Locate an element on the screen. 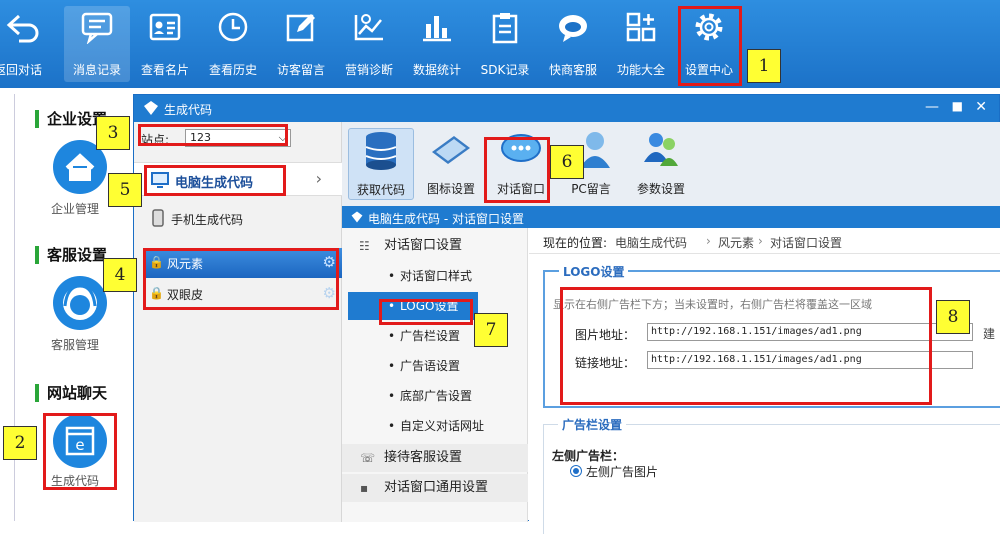  toolbar-feature-list: 功能大全 is located at coordinates (641, 44).